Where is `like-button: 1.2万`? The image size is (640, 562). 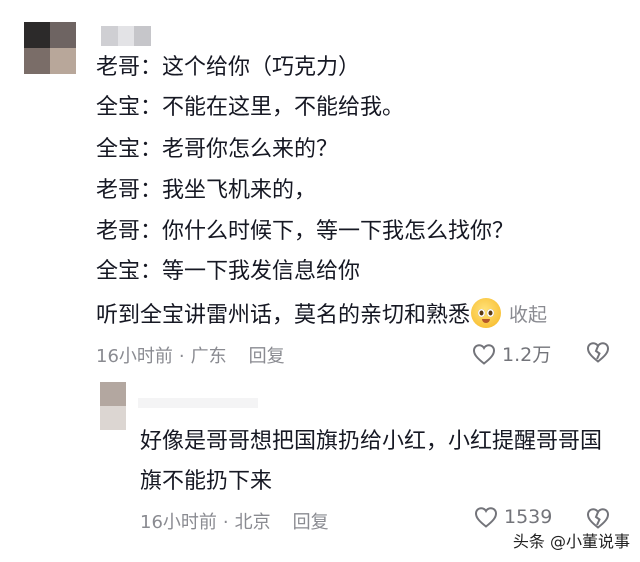 like-button: 1.2万 is located at coordinates (511, 353).